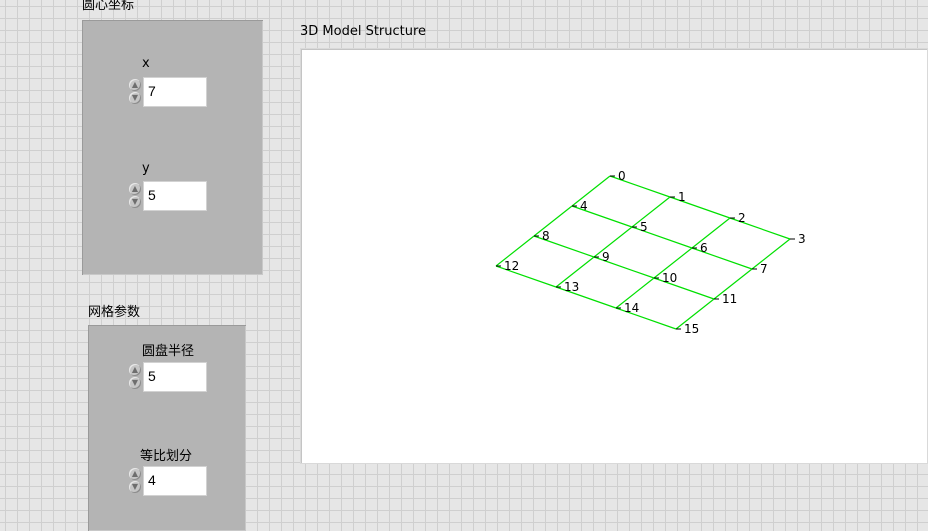 This screenshot has width=928, height=531. I want to click on node-label: 14, so click(631, 308).